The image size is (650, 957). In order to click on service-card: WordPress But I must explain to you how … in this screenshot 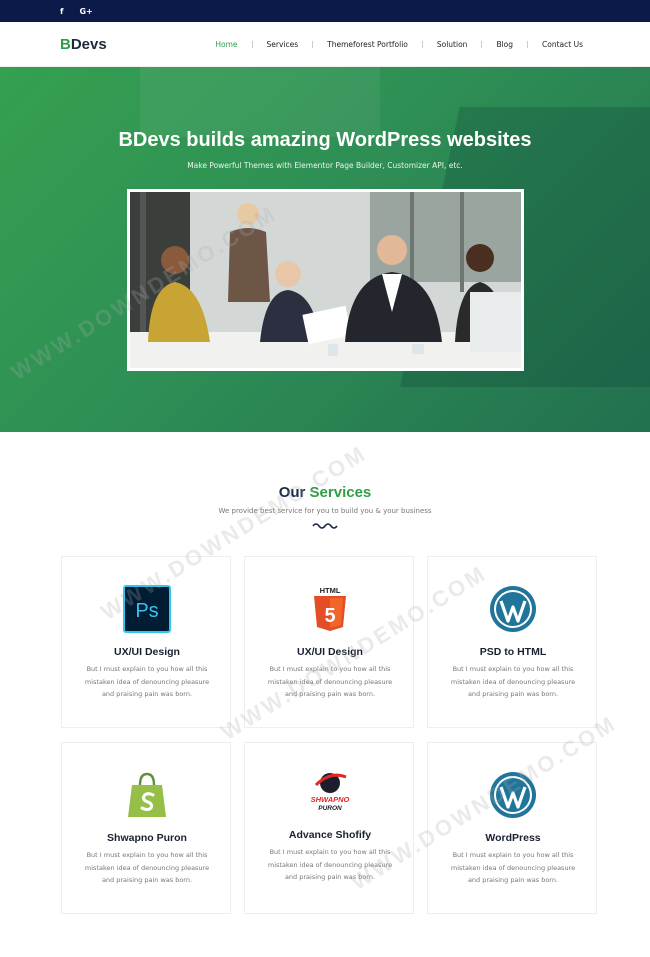, I will do `click(512, 828)`.